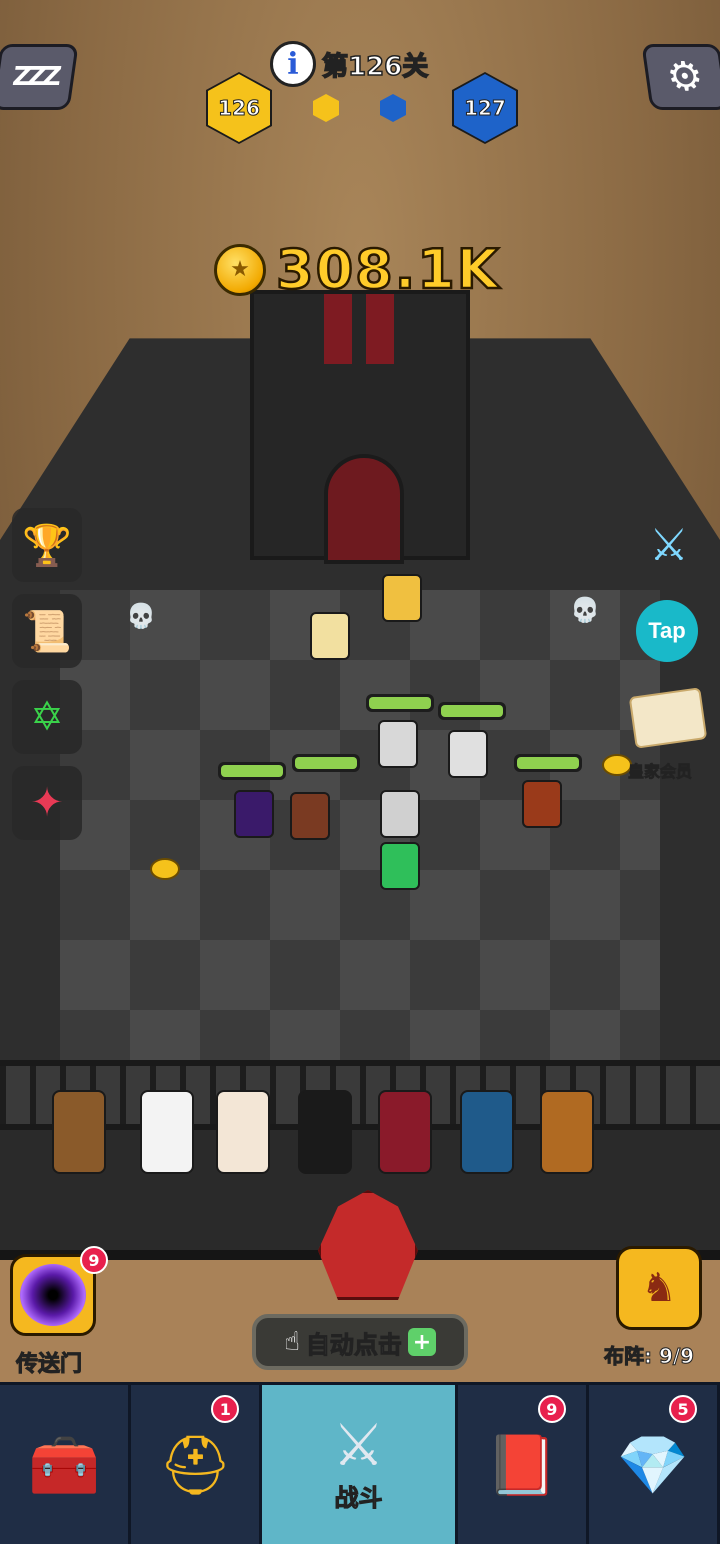 The width and height of the screenshot is (720, 1544). Describe the element at coordinates (49, 1365) in the screenshot. I see `portal-label: 传送门` at that location.